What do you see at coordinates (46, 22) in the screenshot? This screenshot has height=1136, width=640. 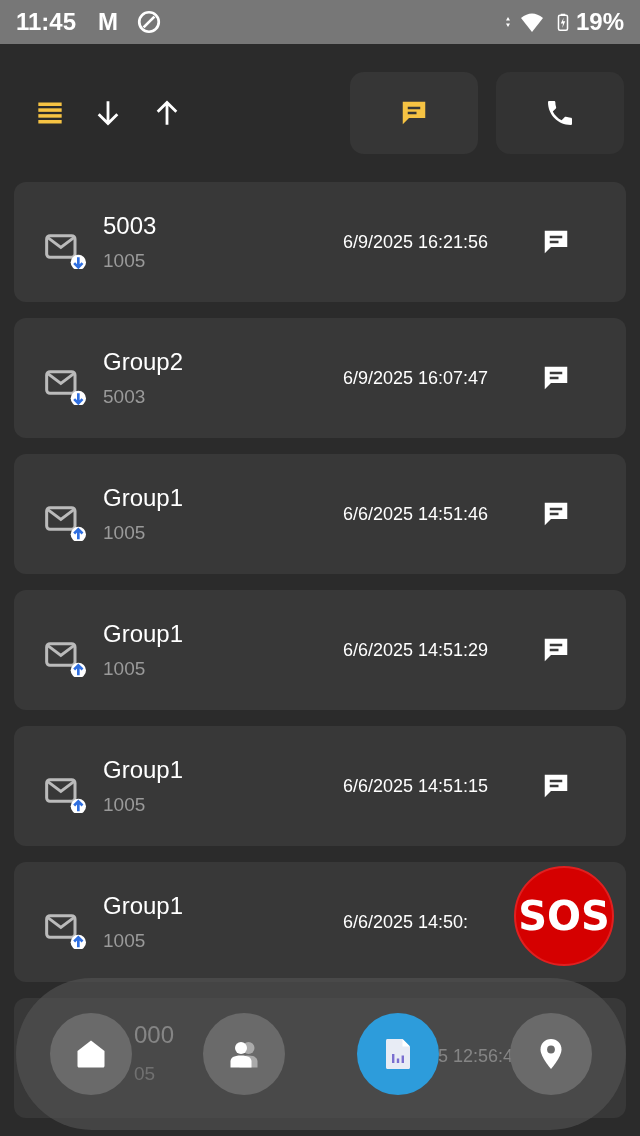 I see `clock-time: 11:45` at bounding box center [46, 22].